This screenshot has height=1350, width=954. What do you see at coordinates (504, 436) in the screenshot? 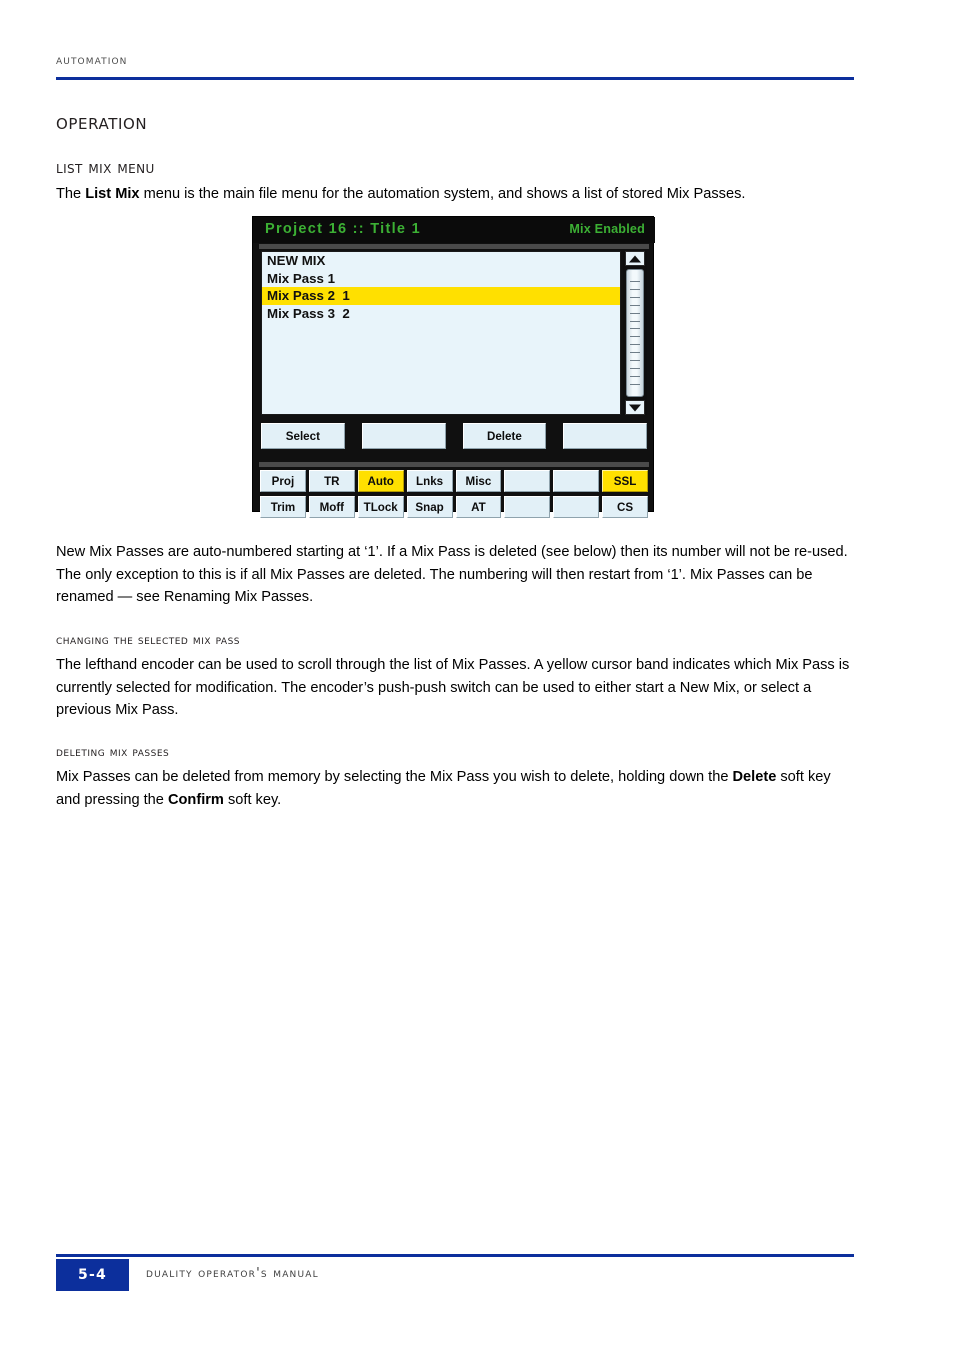
I see `soft-key-delete: Delete` at bounding box center [504, 436].